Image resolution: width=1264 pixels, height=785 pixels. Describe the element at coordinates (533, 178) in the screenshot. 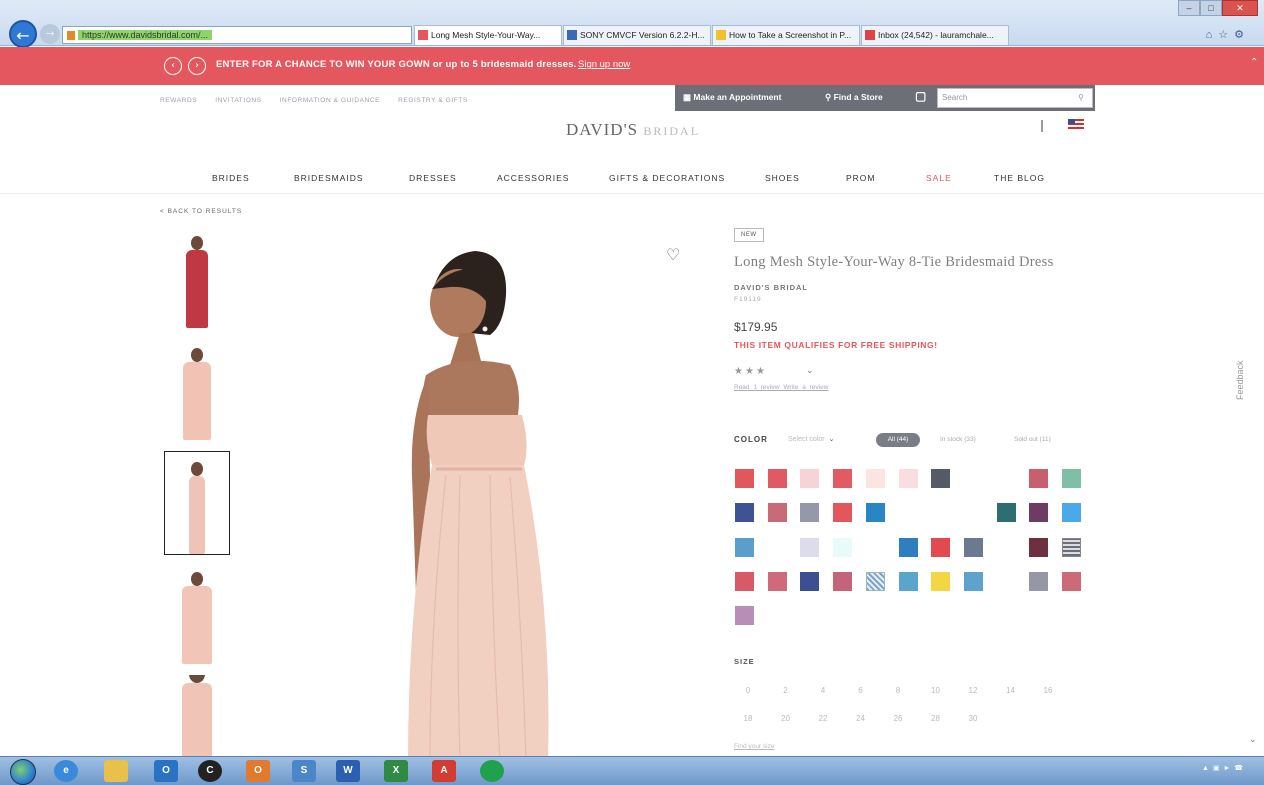

I see `nav-accessories: ACCESSORIES` at that location.